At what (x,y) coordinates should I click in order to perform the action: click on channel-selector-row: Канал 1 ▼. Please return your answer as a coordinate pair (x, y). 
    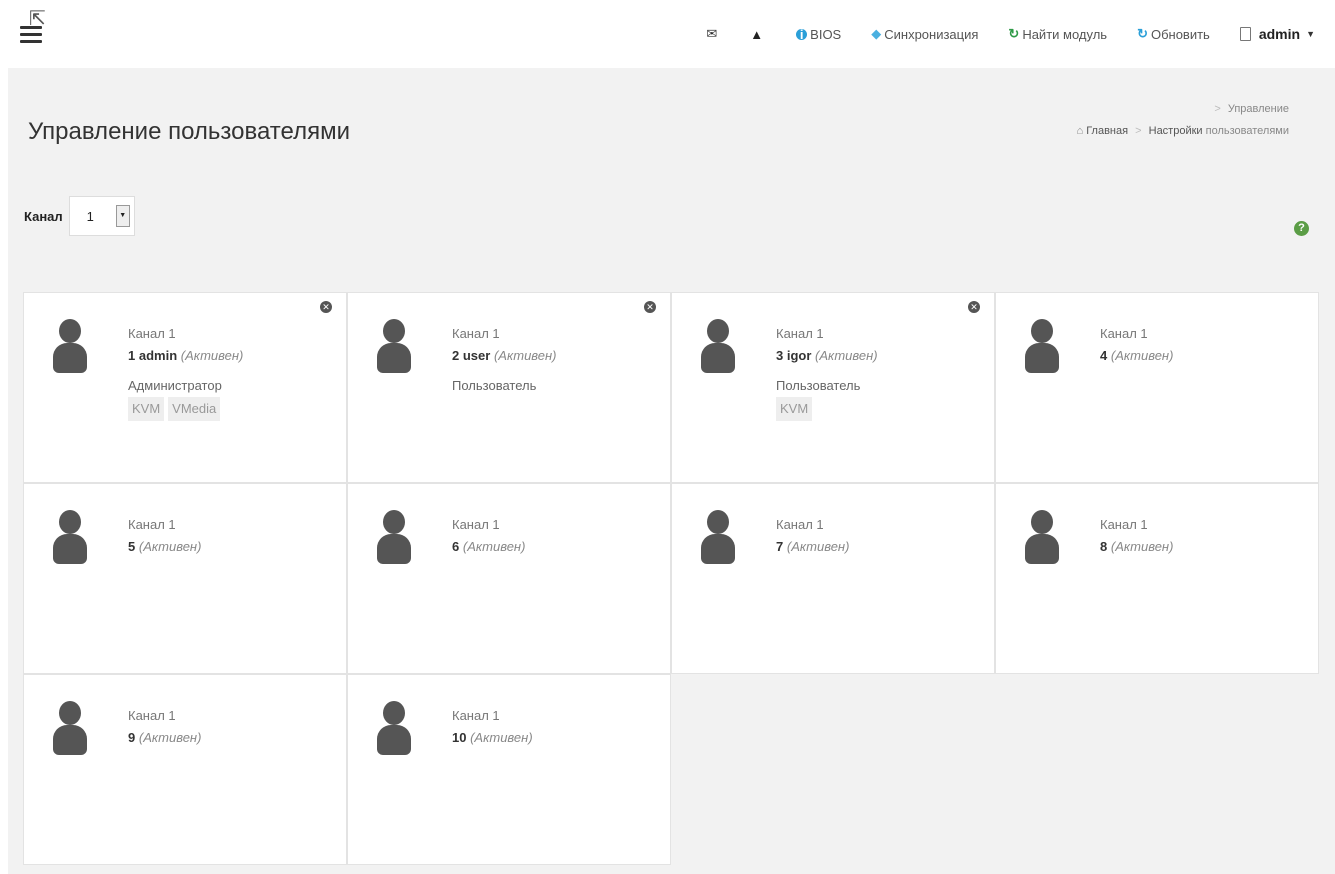
    Looking at the image, I should click on (79, 216).